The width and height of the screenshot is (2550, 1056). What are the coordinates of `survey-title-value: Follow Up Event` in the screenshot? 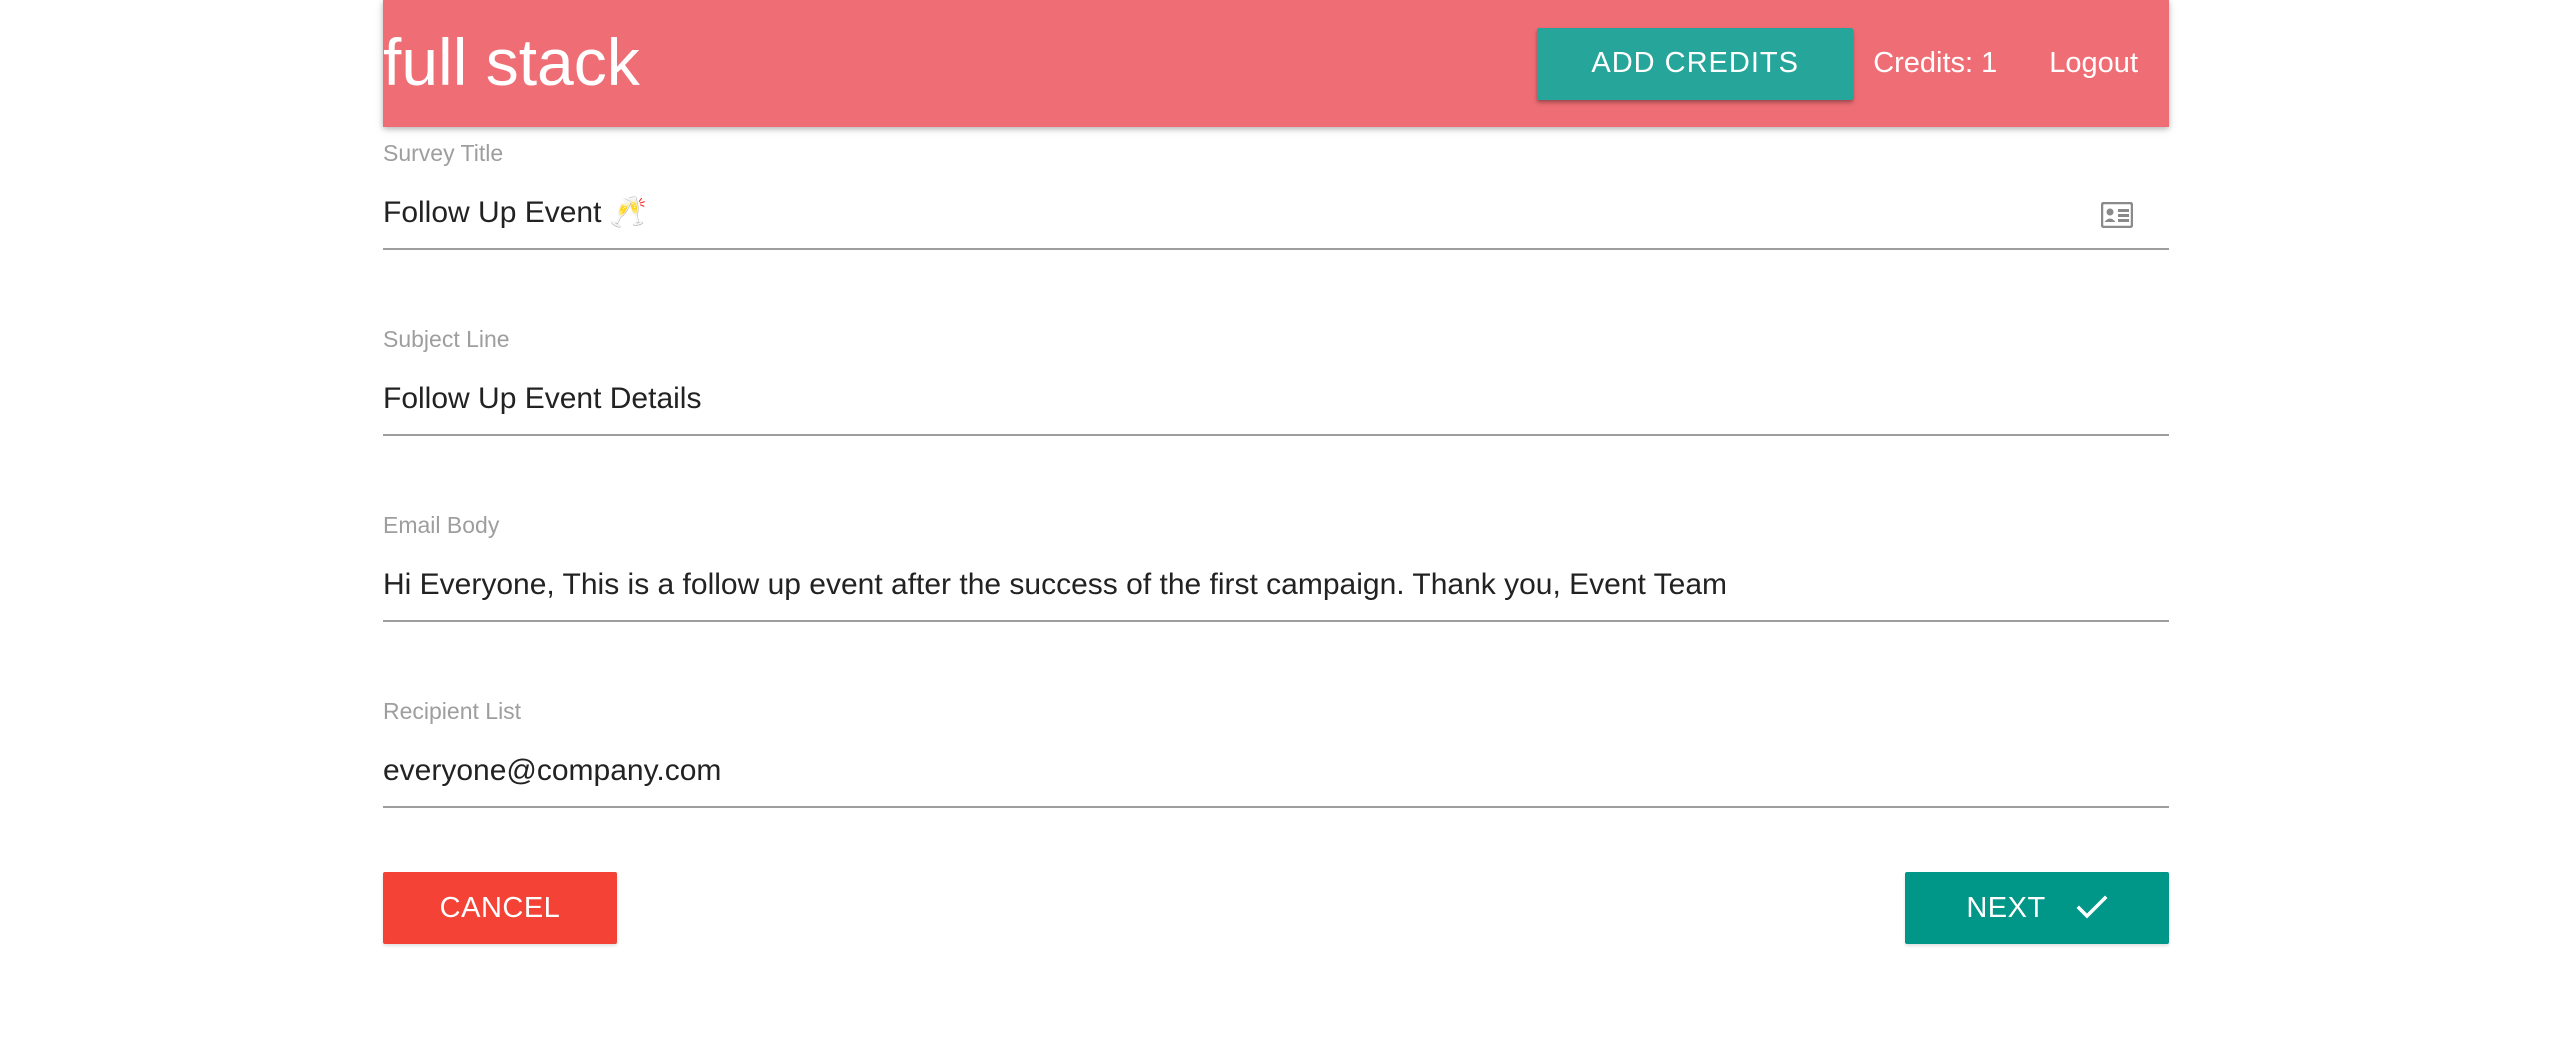 It's located at (492, 212).